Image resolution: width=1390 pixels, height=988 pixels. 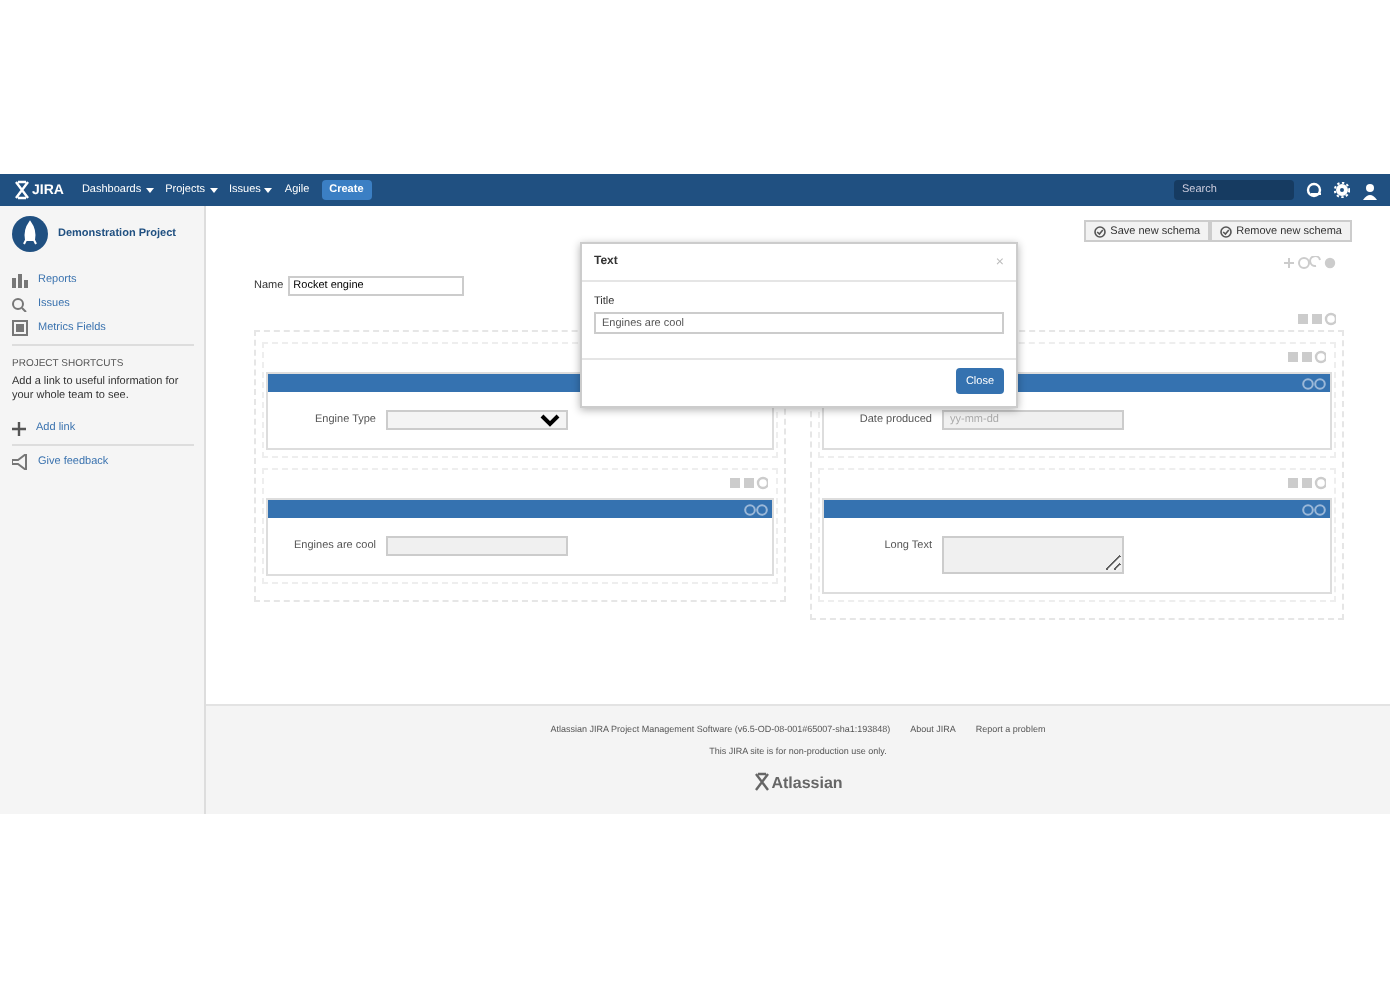 I want to click on magnifier-icon, so click(x=20, y=304).